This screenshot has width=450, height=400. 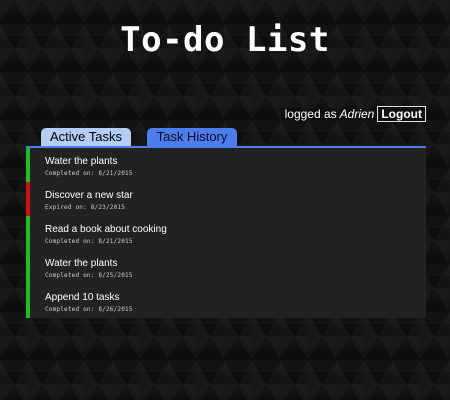 I want to click on task-name: Discover a new star, so click(x=89, y=195).